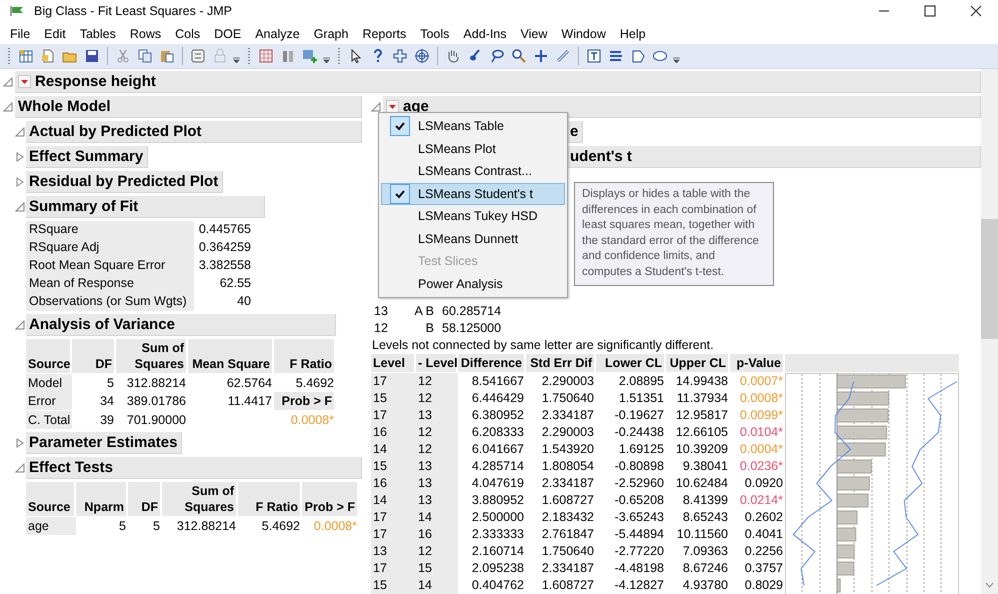 The height and width of the screenshot is (594, 998). What do you see at coordinates (660, 56) in the screenshot?
I see `ellipse-icon` at bounding box center [660, 56].